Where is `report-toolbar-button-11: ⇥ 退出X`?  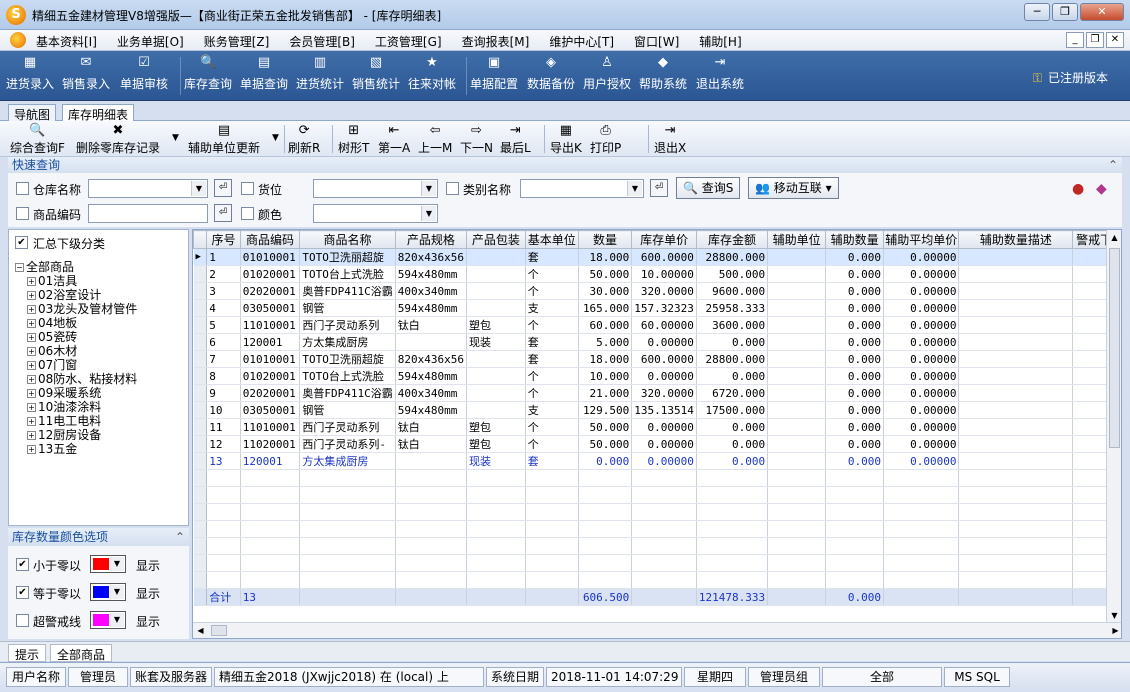 report-toolbar-button-11: ⇥ 退出X is located at coordinates (670, 139).